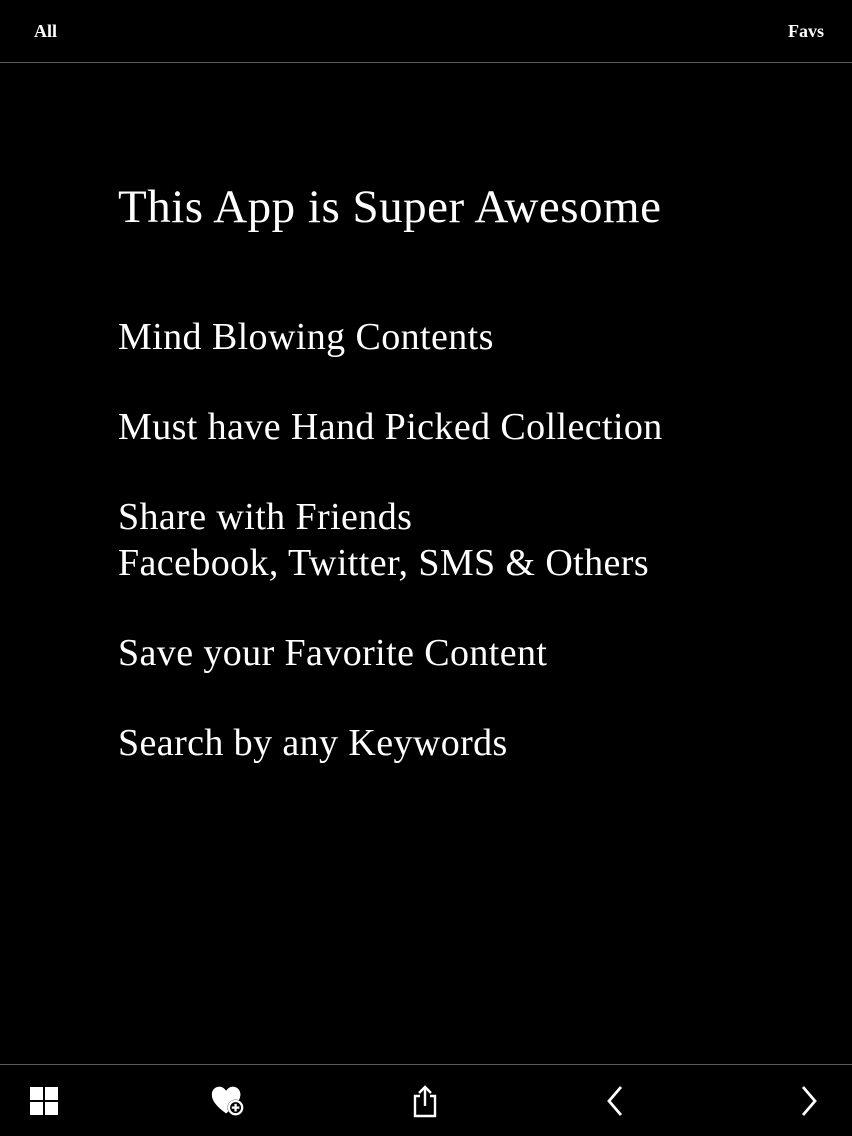 The height and width of the screenshot is (1136, 852). What do you see at coordinates (806, 31) in the screenshot?
I see `favs-button: Favs` at bounding box center [806, 31].